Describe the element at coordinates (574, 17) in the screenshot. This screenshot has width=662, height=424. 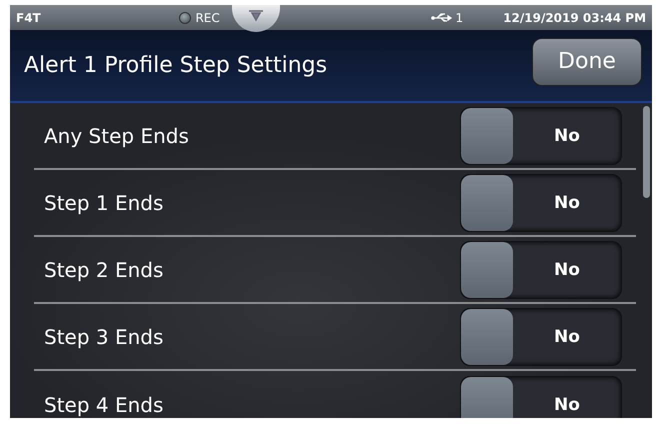
I see `date-time: 12/19/2019 03:44 PM` at that location.